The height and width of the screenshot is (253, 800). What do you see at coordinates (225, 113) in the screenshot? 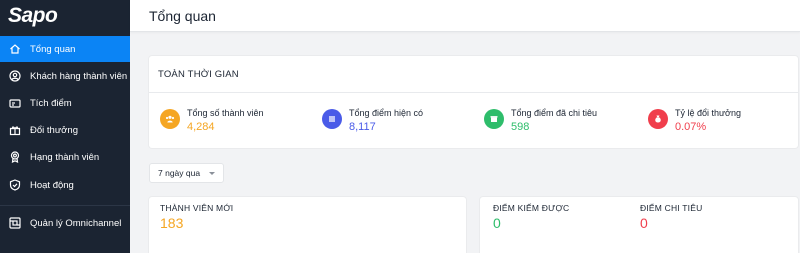
I see `stat-label: Tổng số thành viên` at bounding box center [225, 113].